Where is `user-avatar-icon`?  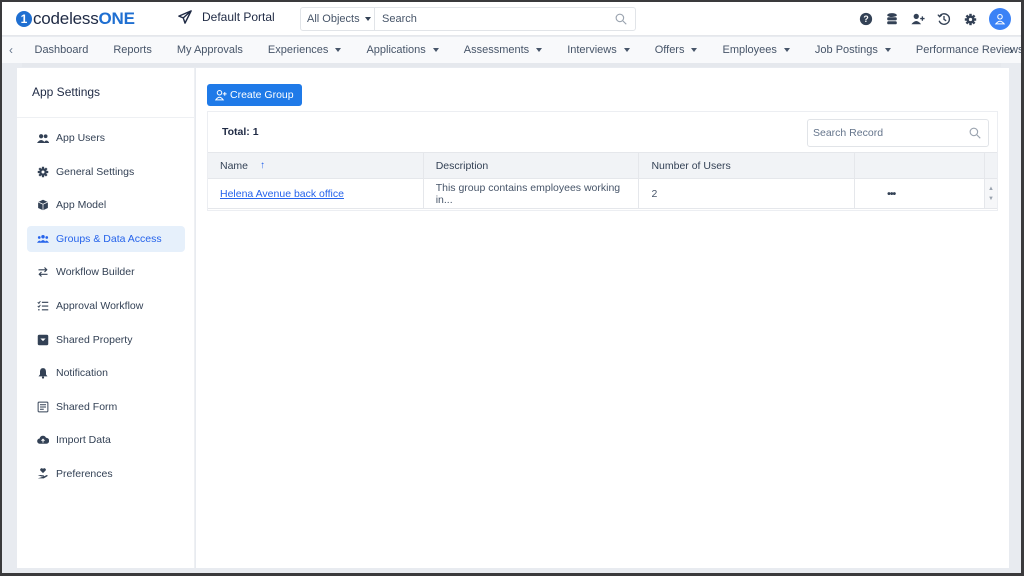 user-avatar-icon is located at coordinates (1000, 19).